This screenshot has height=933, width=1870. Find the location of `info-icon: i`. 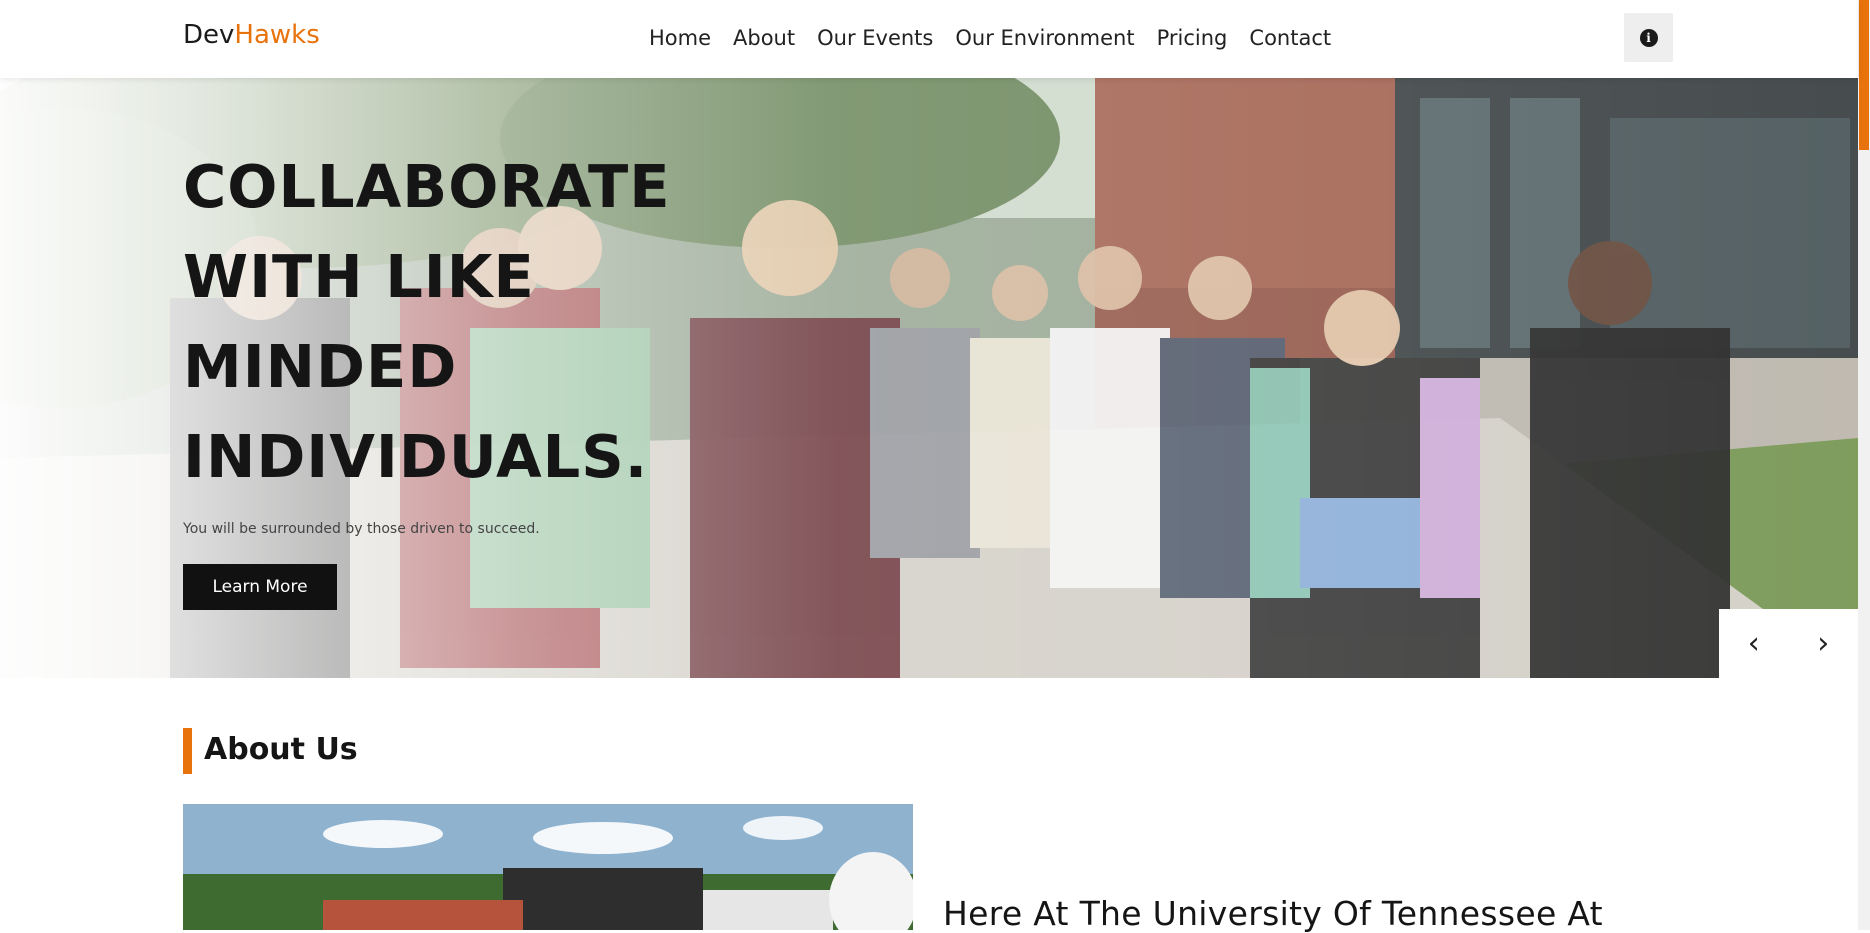

info-icon: i is located at coordinates (1648, 37).